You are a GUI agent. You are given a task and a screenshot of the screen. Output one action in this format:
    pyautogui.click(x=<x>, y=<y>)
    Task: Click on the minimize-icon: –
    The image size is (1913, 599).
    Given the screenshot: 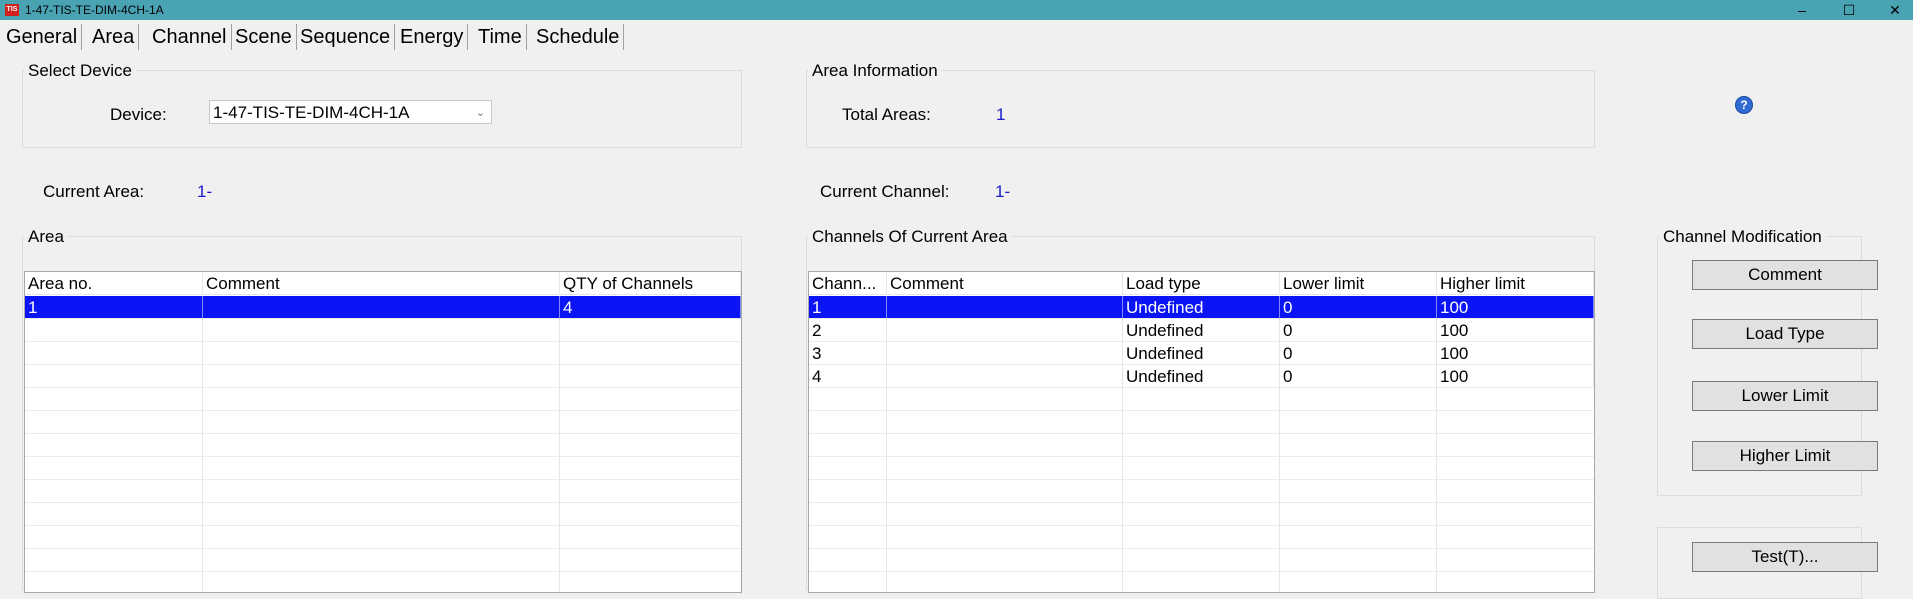 What is the action you would take?
    pyautogui.click(x=1802, y=10)
    